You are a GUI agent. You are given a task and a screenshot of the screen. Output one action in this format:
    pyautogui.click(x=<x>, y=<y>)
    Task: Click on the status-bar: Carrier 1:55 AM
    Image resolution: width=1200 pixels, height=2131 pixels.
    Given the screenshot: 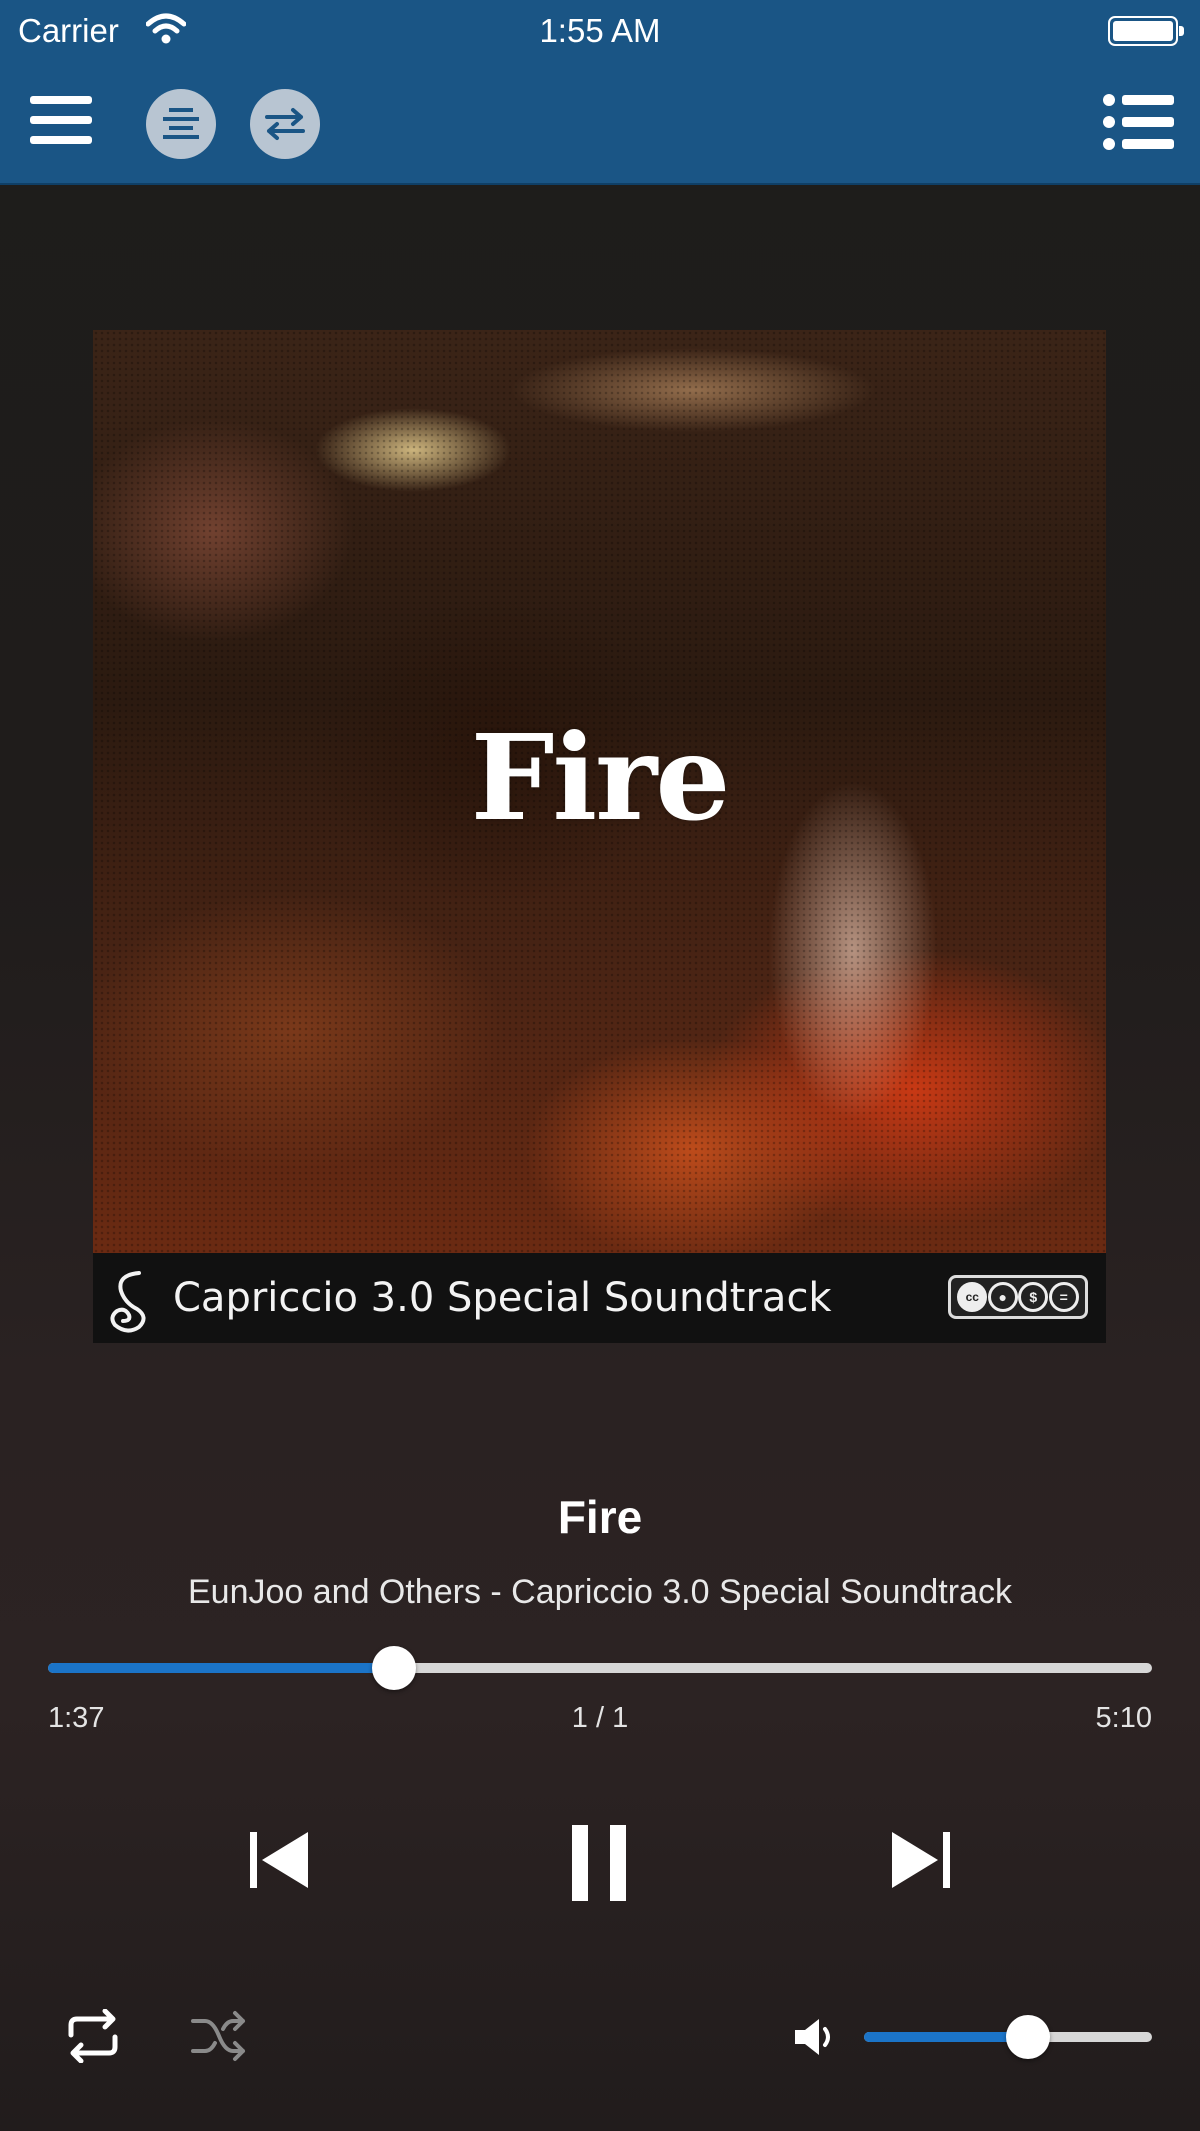 What is the action you would take?
    pyautogui.click(x=600, y=31)
    